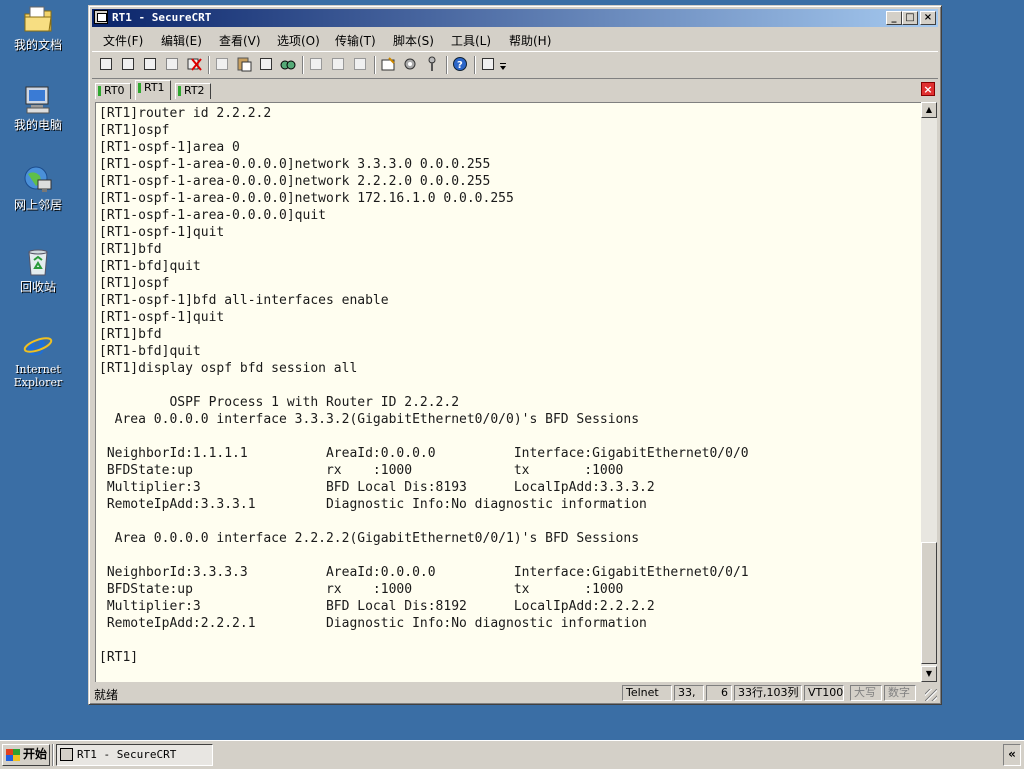 The height and width of the screenshot is (769, 1024). Describe the element at coordinates (38, 28) in the screenshot. I see `desktop-icon-my-documents: 我的文档` at that location.